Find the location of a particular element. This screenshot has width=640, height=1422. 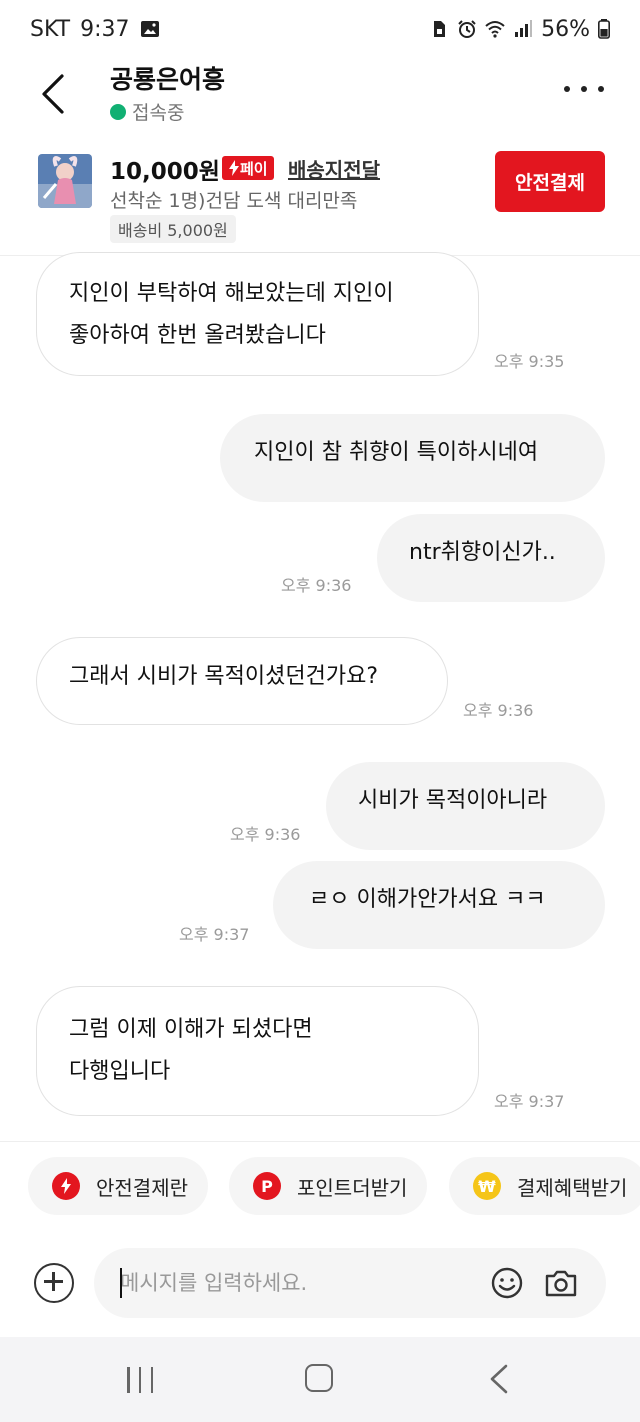

online-dot-icon is located at coordinates (118, 111).